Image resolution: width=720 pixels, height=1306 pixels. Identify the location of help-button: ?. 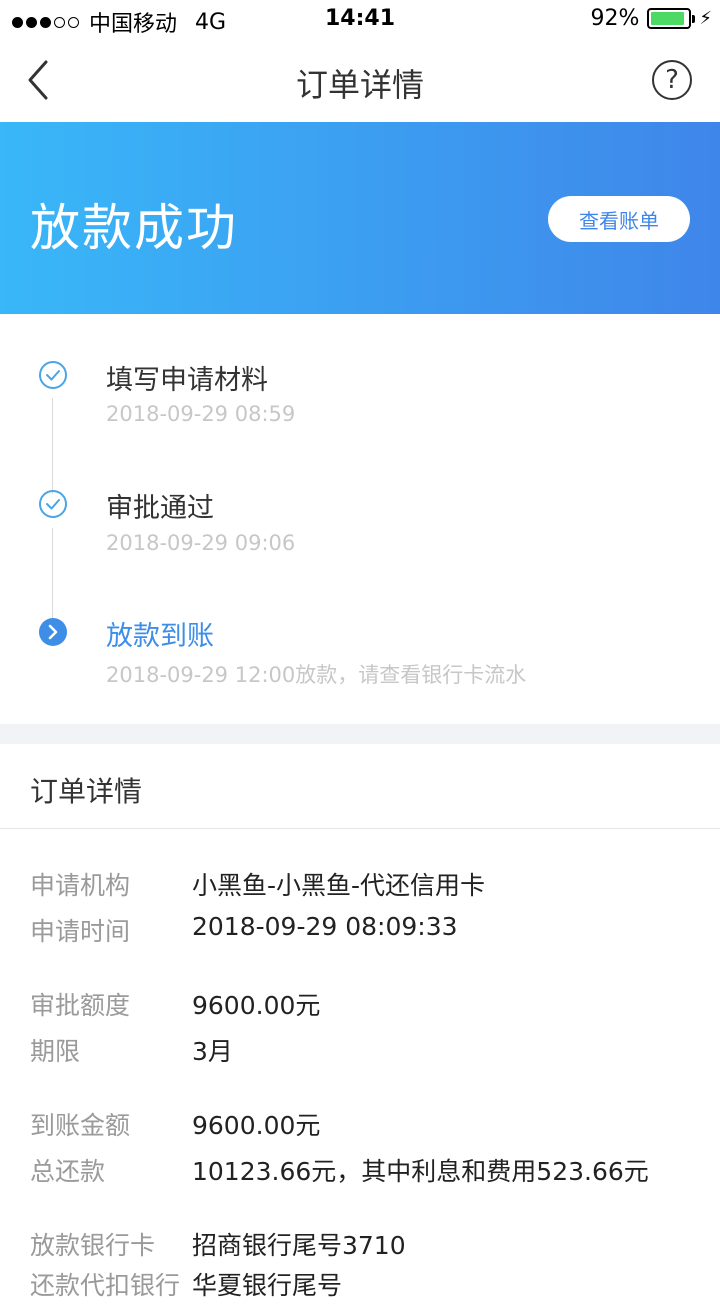
(672, 80).